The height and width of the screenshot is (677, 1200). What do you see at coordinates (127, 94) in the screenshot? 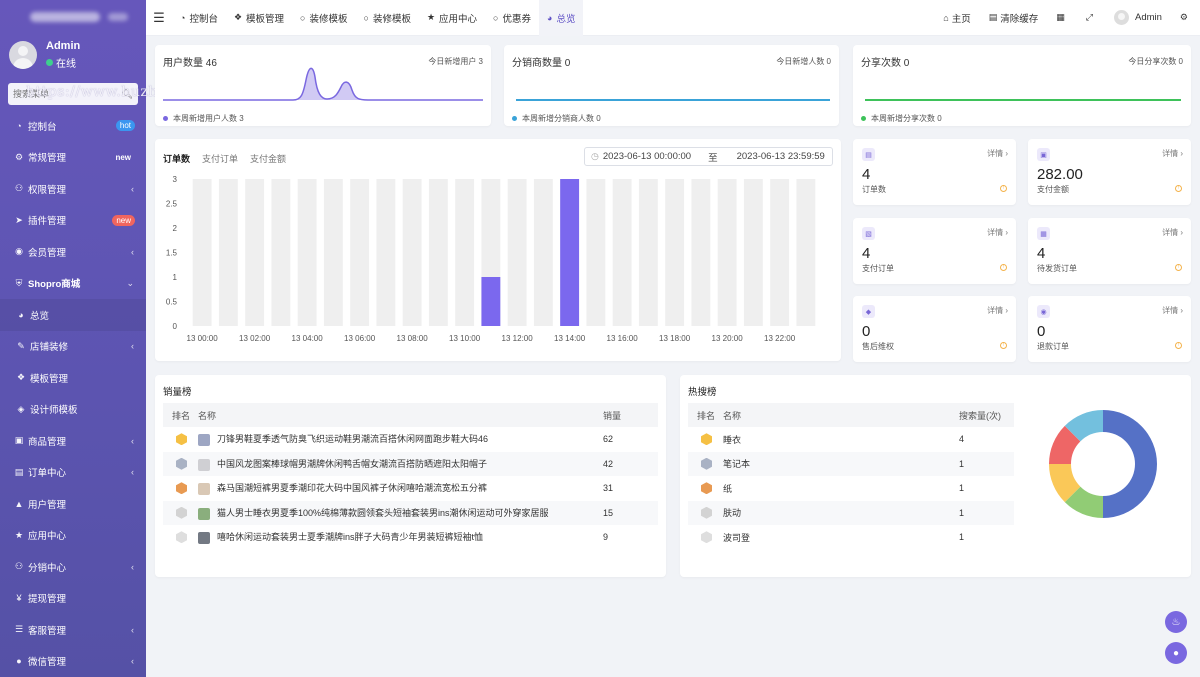
I see `search-icon: 🔍︎` at bounding box center [127, 94].